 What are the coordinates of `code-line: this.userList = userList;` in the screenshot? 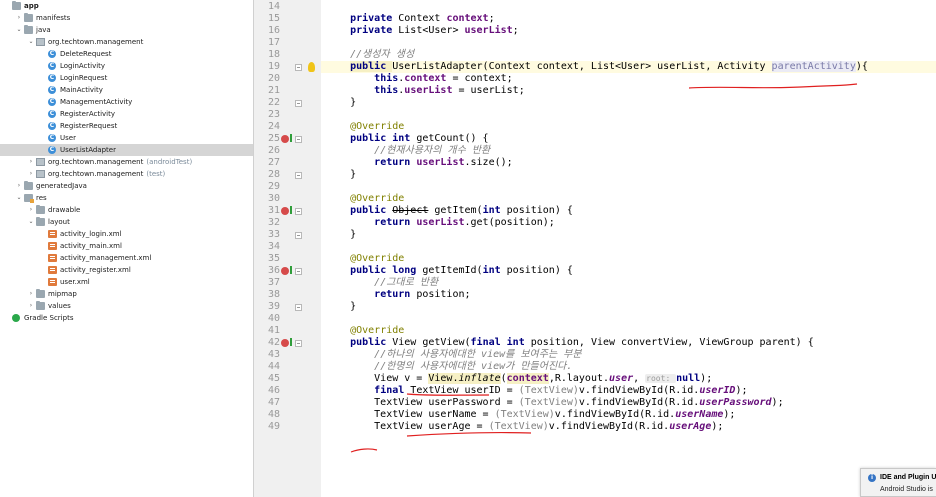 It's located at (628, 91).